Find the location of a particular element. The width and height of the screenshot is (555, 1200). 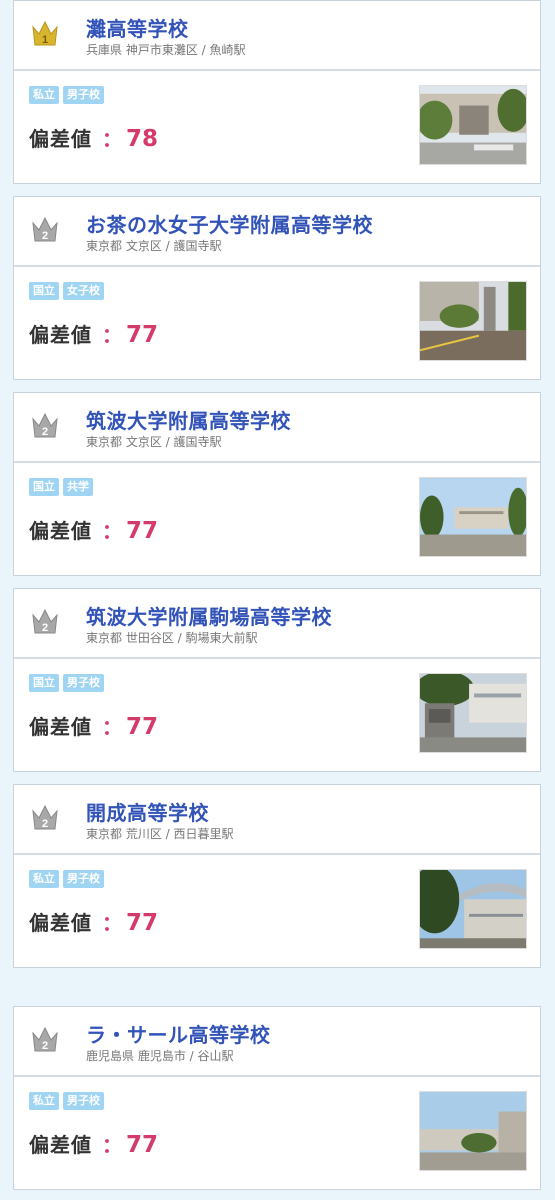

card-body: 国立 男子校 偏差値 ： 77 is located at coordinates (277, 715).